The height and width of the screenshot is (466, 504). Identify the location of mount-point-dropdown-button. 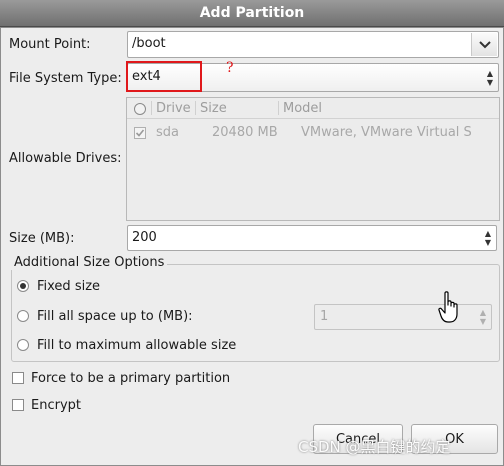
(484, 44).